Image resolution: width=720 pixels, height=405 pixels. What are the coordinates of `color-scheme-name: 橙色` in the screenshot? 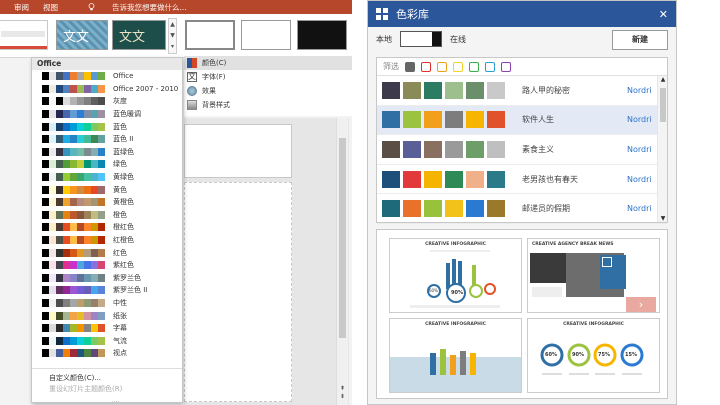 It's located at (120, 214).